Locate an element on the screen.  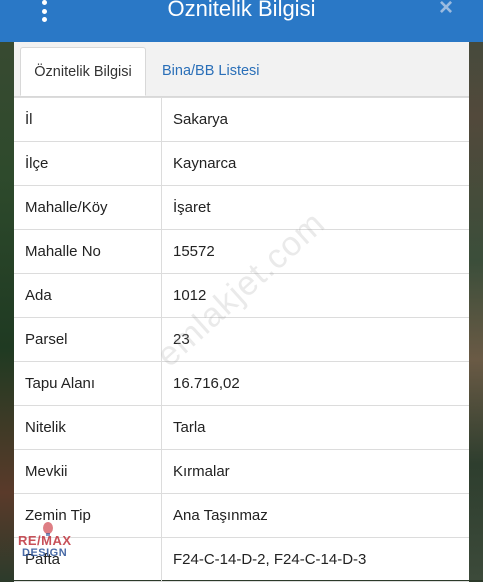
tab-attribute-info: Öznitelik Bilgisi is located at coordinates (83, 71).